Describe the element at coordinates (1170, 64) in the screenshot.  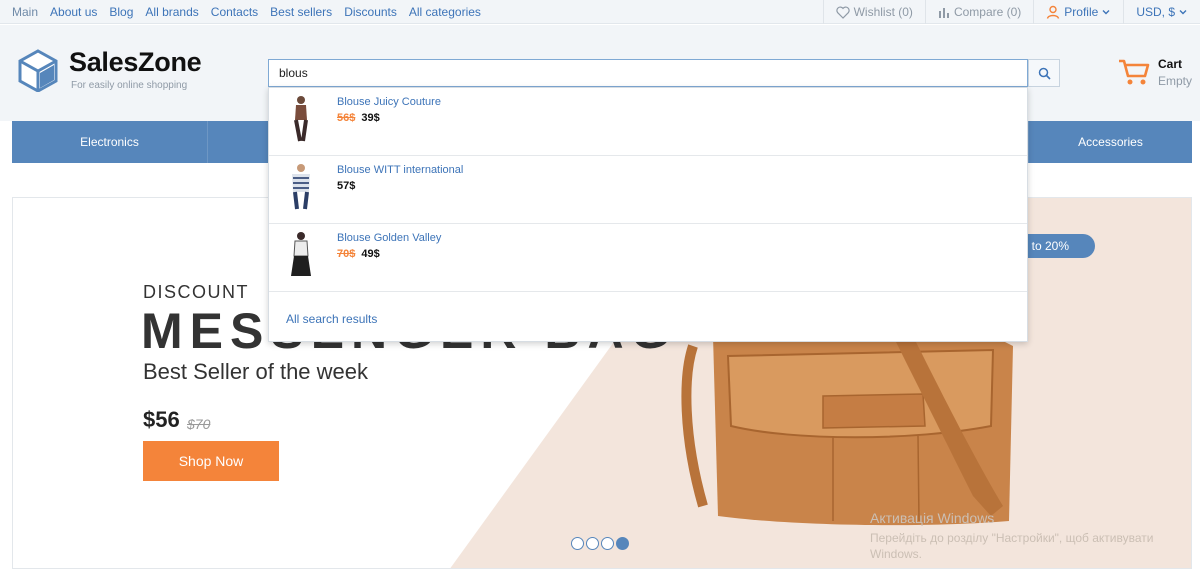
I see `cart-title: Cart` at that location.